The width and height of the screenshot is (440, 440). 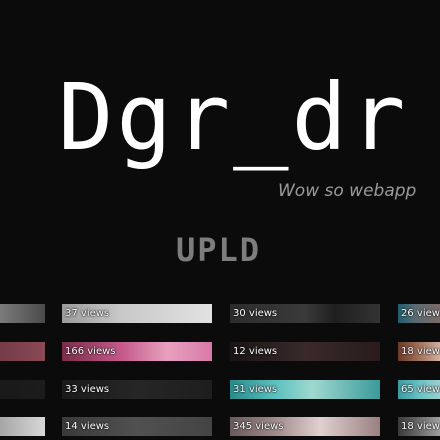 I want to click on view-count: 65 views, so click(x=420, y=389).